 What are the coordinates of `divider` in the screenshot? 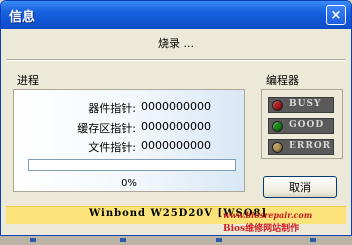 It's located at (176, 60).